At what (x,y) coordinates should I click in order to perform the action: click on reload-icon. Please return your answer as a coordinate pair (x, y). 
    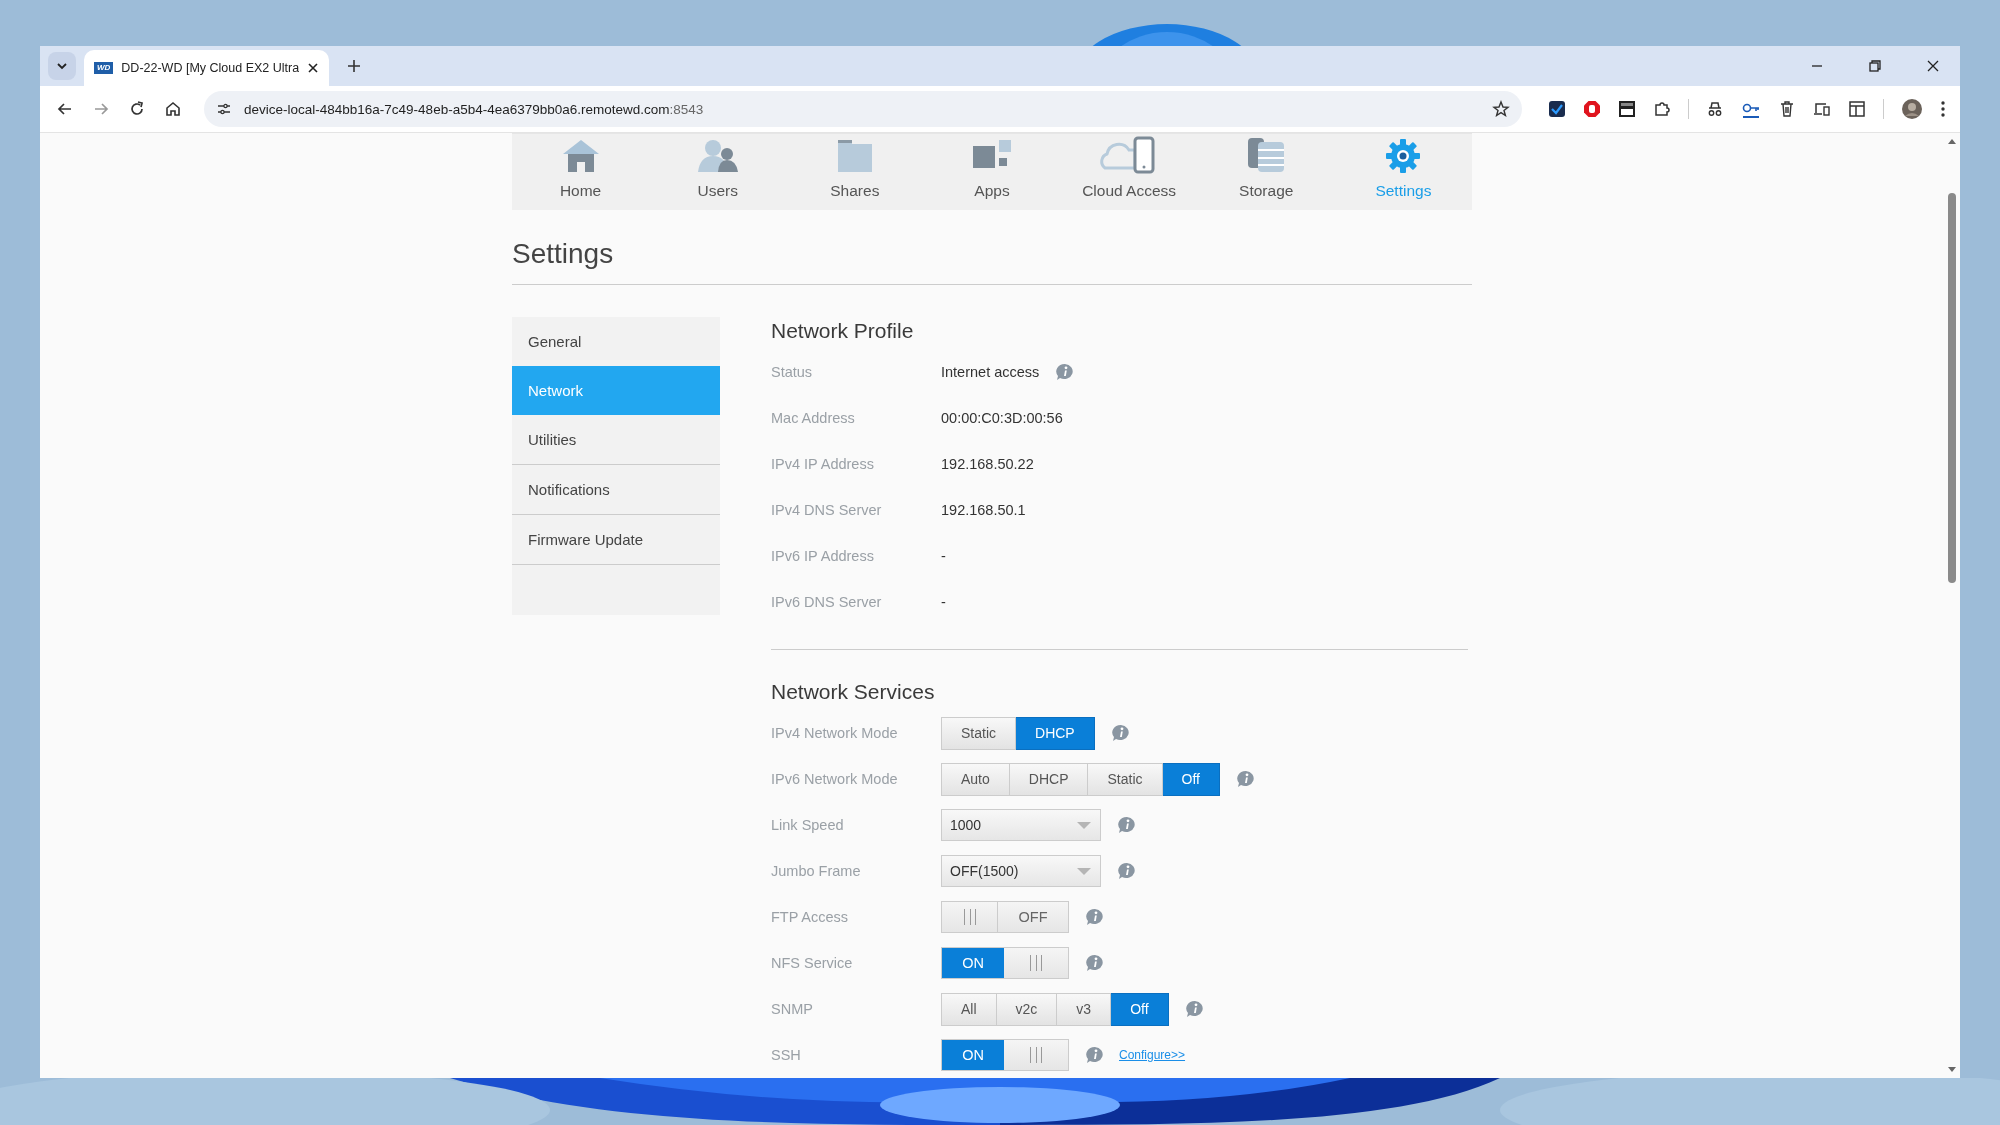
    Looking at the image, I should click on (137, 109).